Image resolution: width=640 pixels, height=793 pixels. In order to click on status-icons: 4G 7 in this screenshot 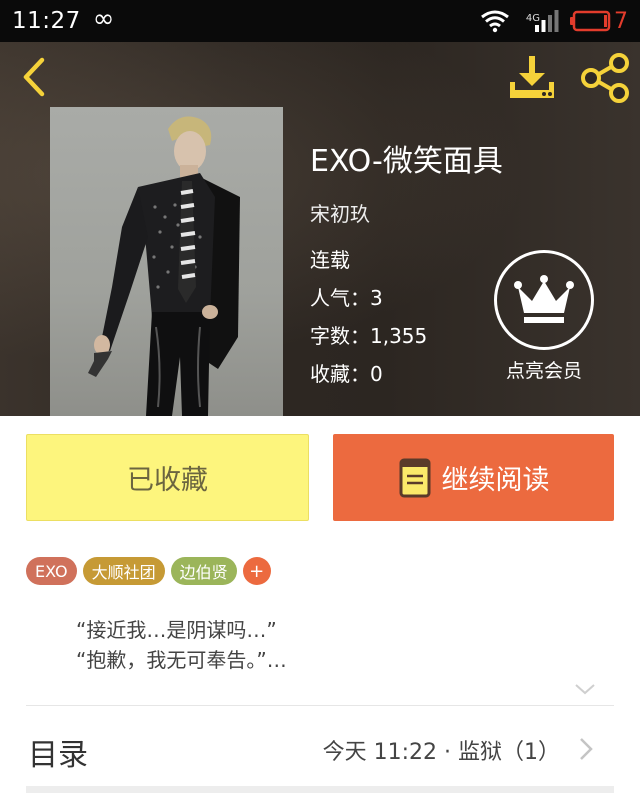, I will do `click(554, 21)`.